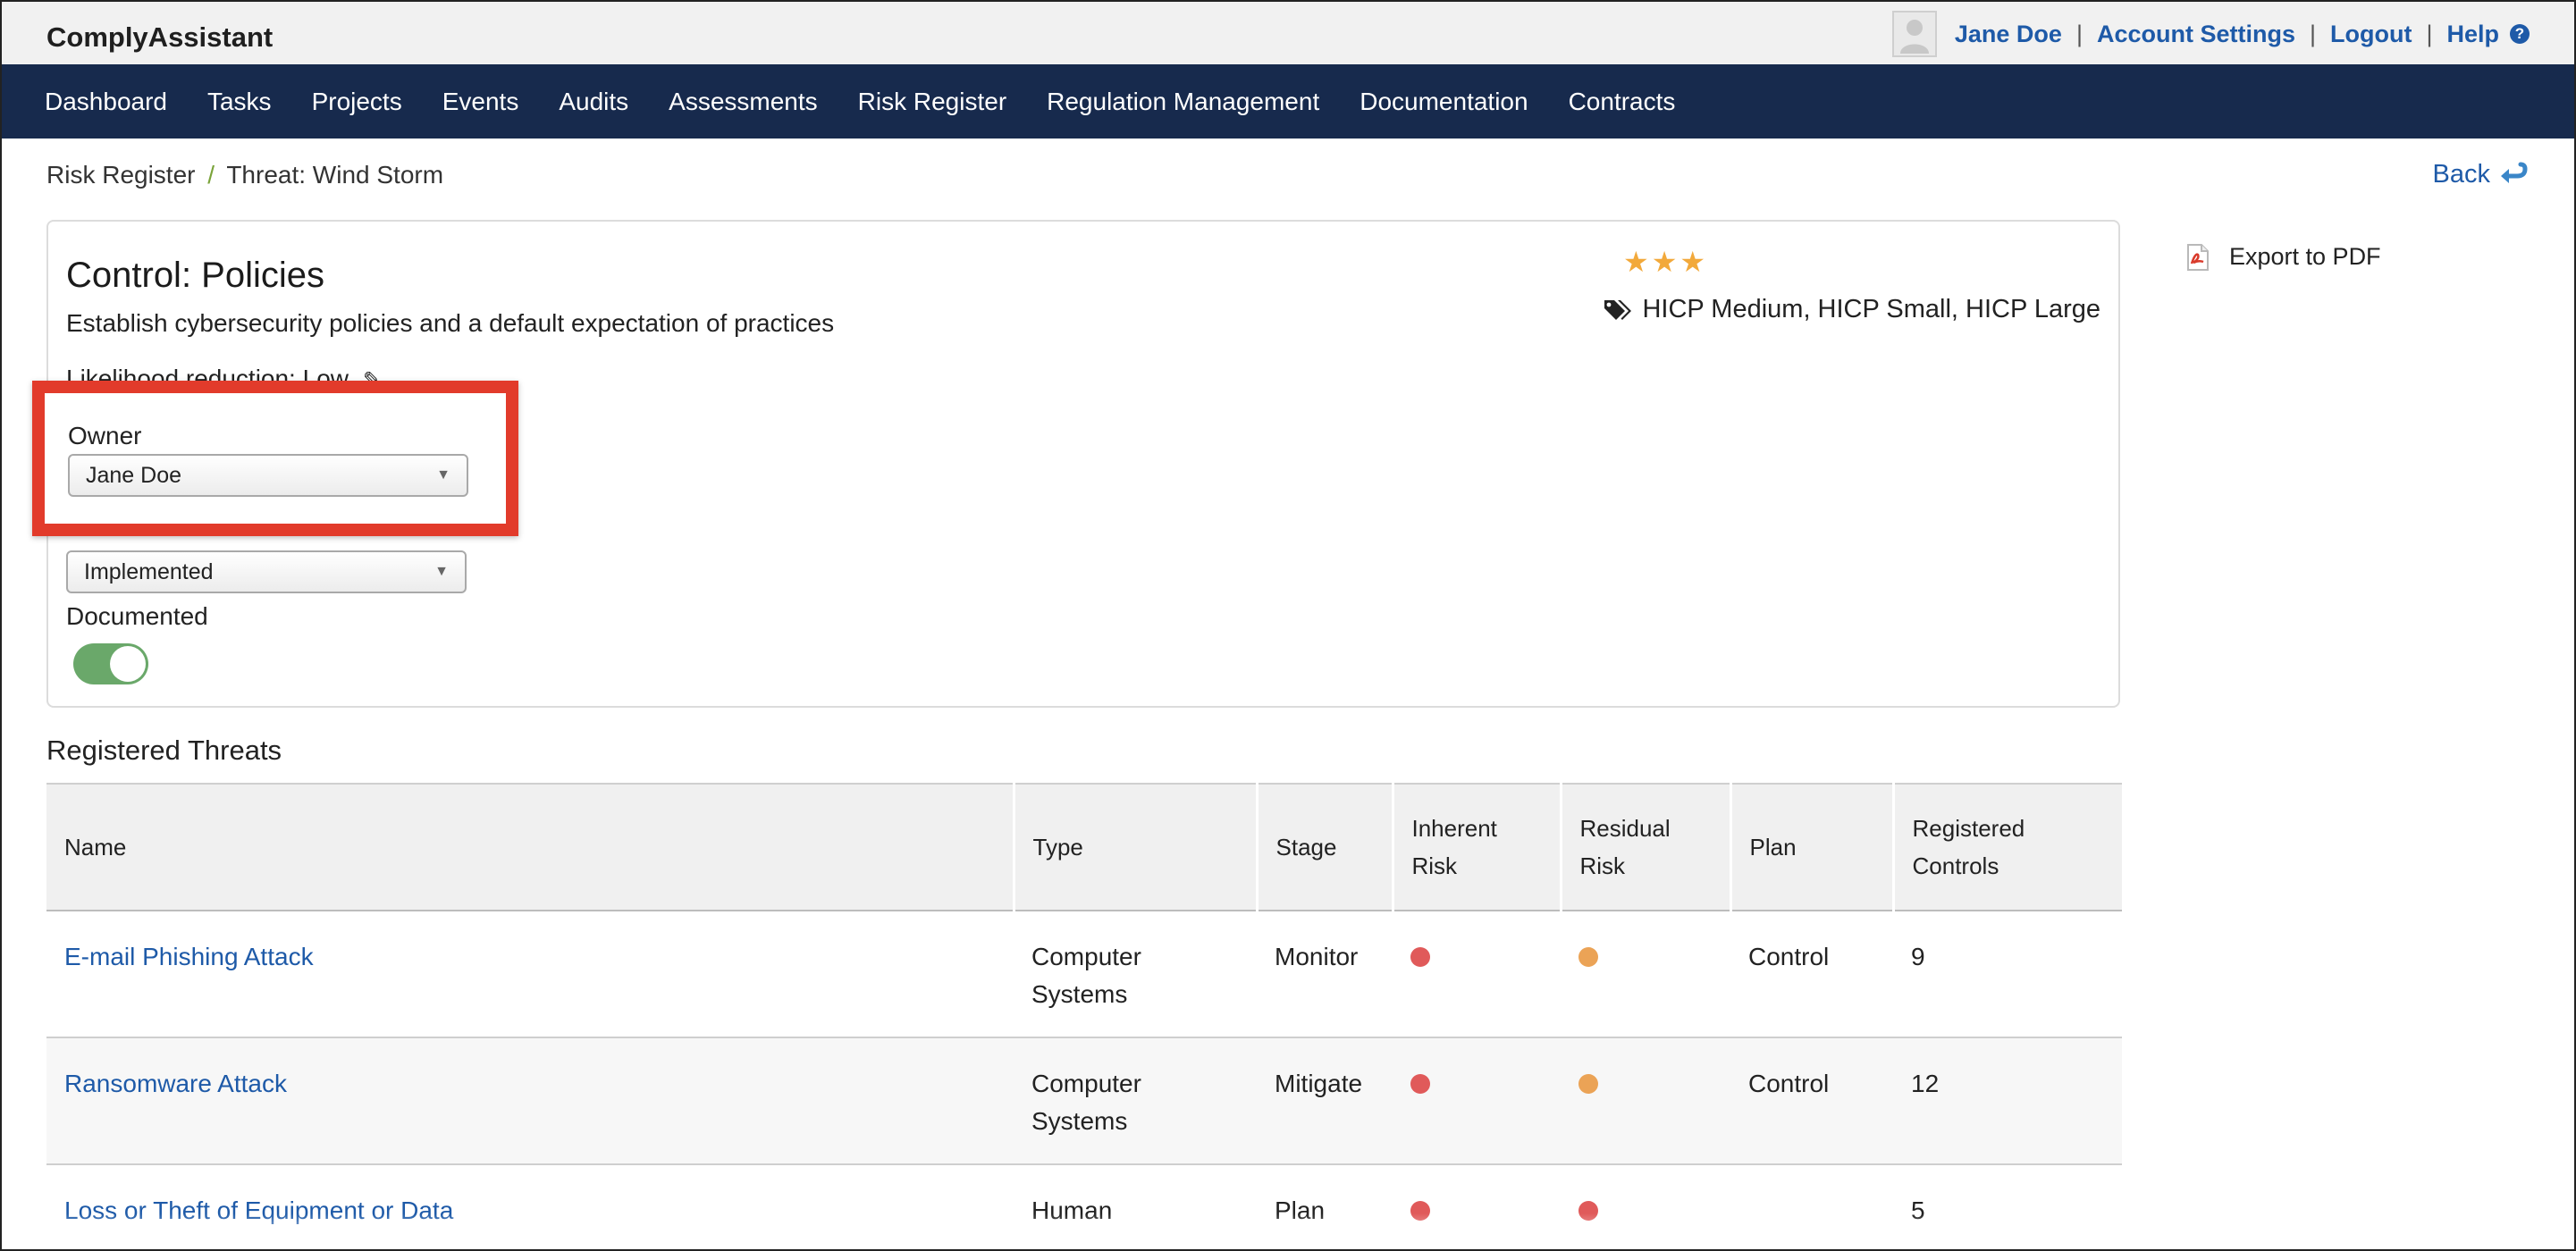  What do you see at coordinates (121, 175) in the screenshot?
I see `breadcrumb-risk-register: Risk Register` at bounding box center [121, 175].